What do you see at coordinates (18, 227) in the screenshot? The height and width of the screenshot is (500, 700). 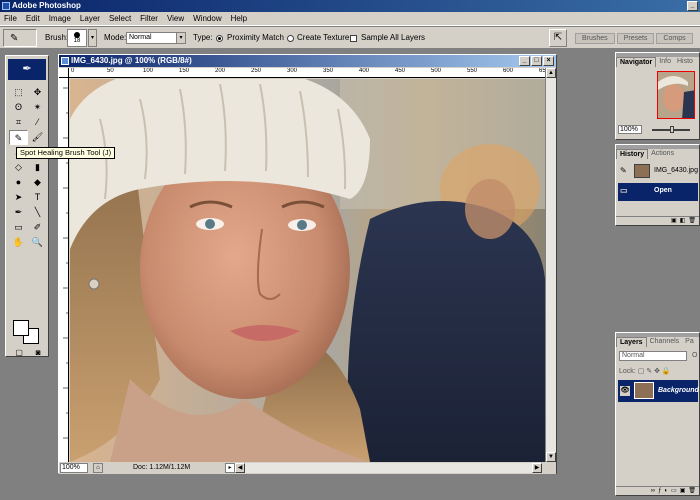 I see `notes-tool-icon: ▭` at bounding box center [18, 227].